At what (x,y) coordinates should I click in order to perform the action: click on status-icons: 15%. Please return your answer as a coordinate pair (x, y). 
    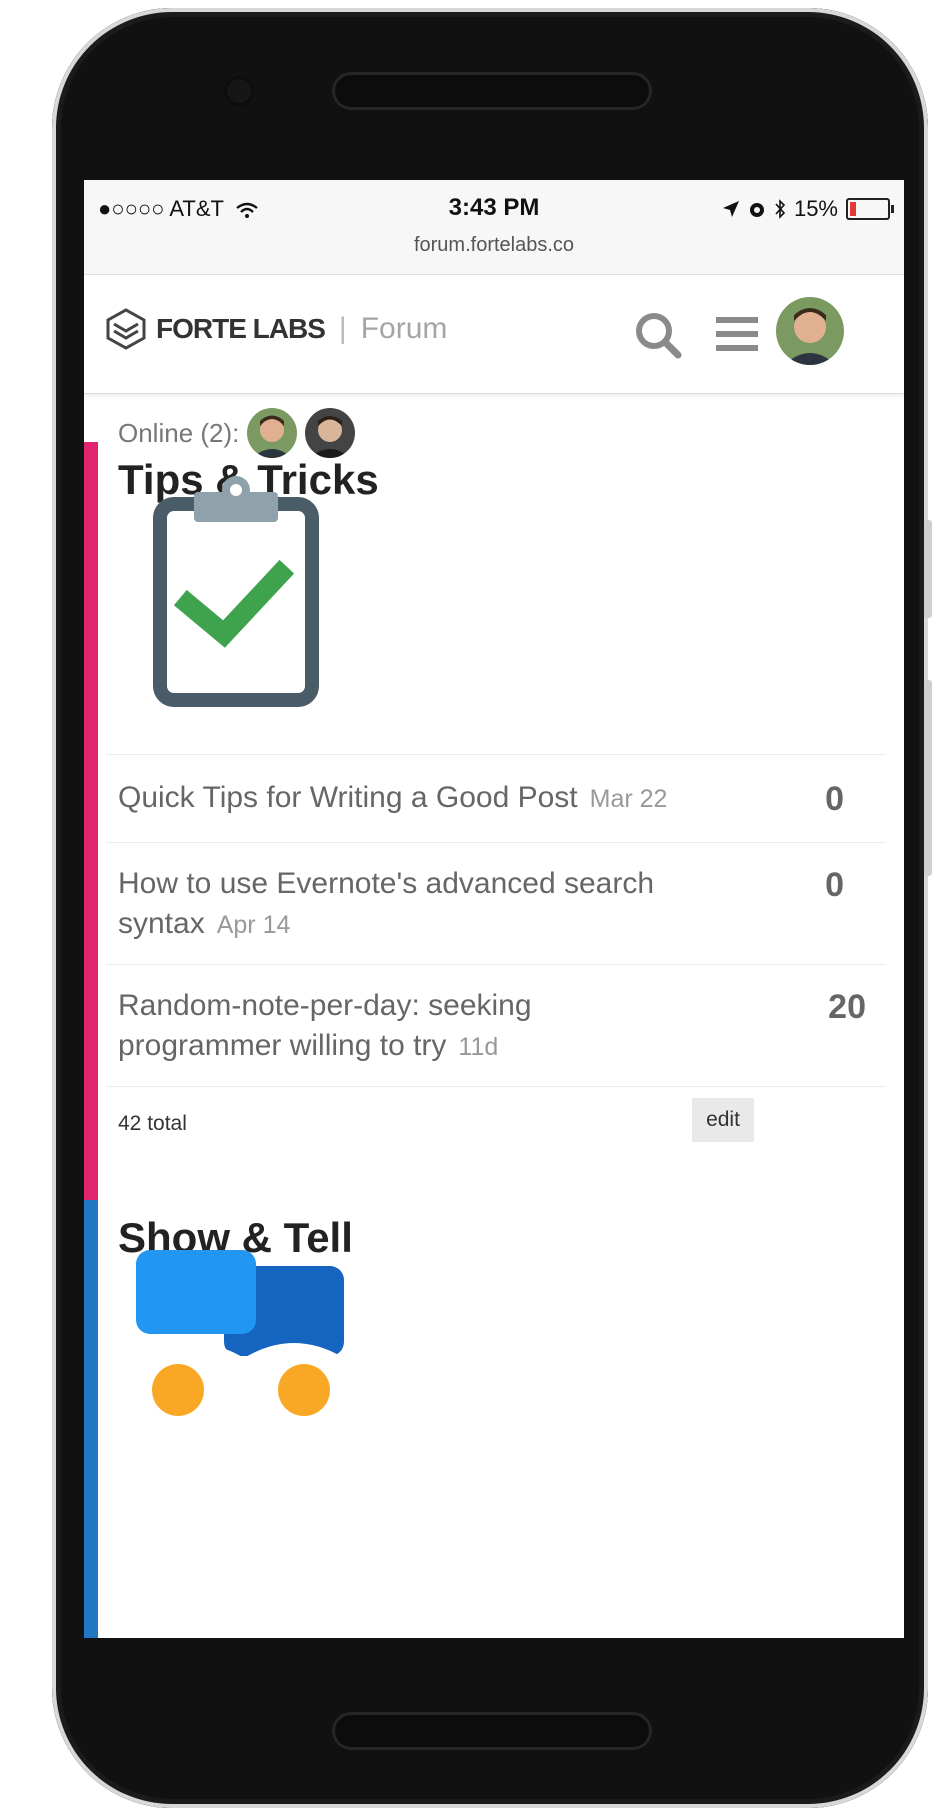
    Looking at the image, I should click on (808, 209).